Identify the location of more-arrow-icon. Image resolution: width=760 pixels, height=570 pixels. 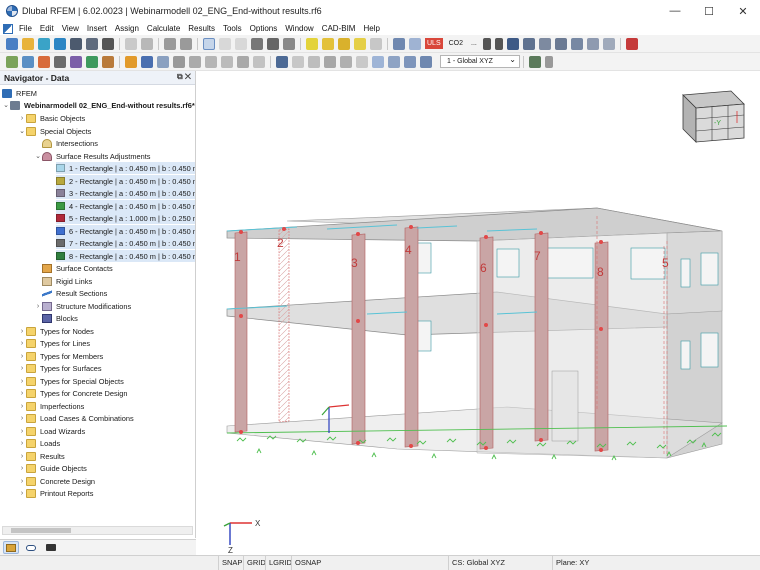
(549, 61).